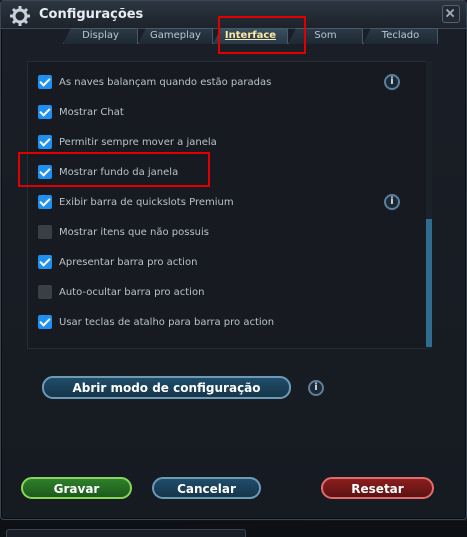 Image resolution: width=467 pixels, height=537 pixels. I want to click on option-label: Auto-ocultar barra pro action, so click(132, 292).